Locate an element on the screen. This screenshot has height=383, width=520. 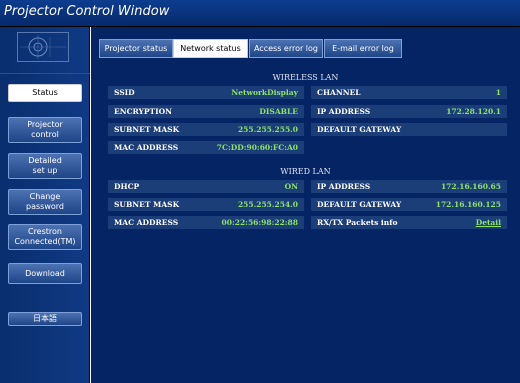
tab-network-status: Network status is located at coordinates (210, 48).